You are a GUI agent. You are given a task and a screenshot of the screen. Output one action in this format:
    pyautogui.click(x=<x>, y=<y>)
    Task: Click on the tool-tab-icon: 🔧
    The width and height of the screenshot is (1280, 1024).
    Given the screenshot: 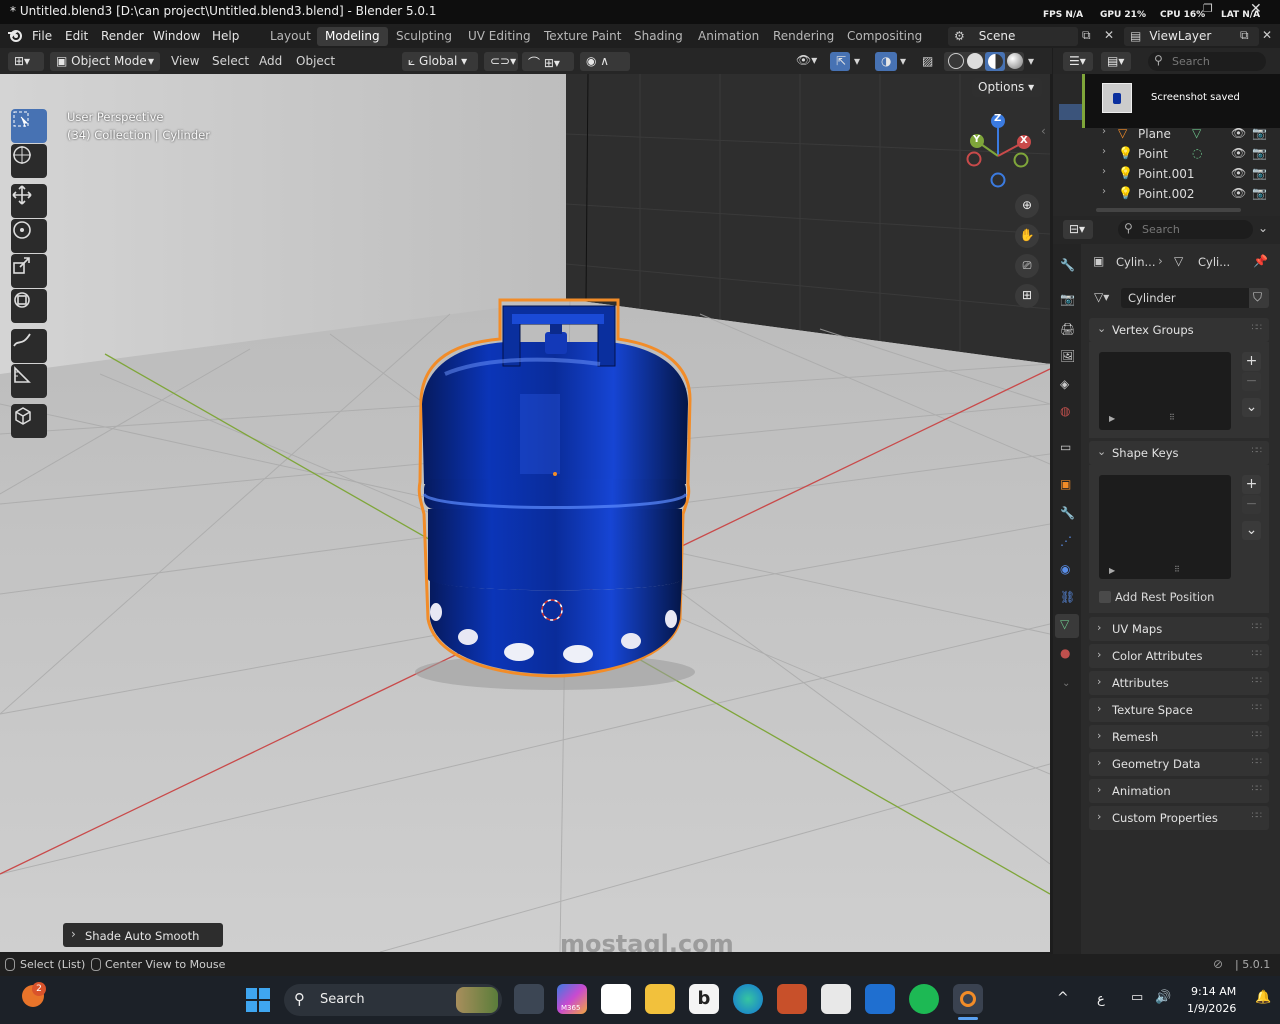 What is the action you would take?
    pyautogui.click(x=1067, y=265)
    